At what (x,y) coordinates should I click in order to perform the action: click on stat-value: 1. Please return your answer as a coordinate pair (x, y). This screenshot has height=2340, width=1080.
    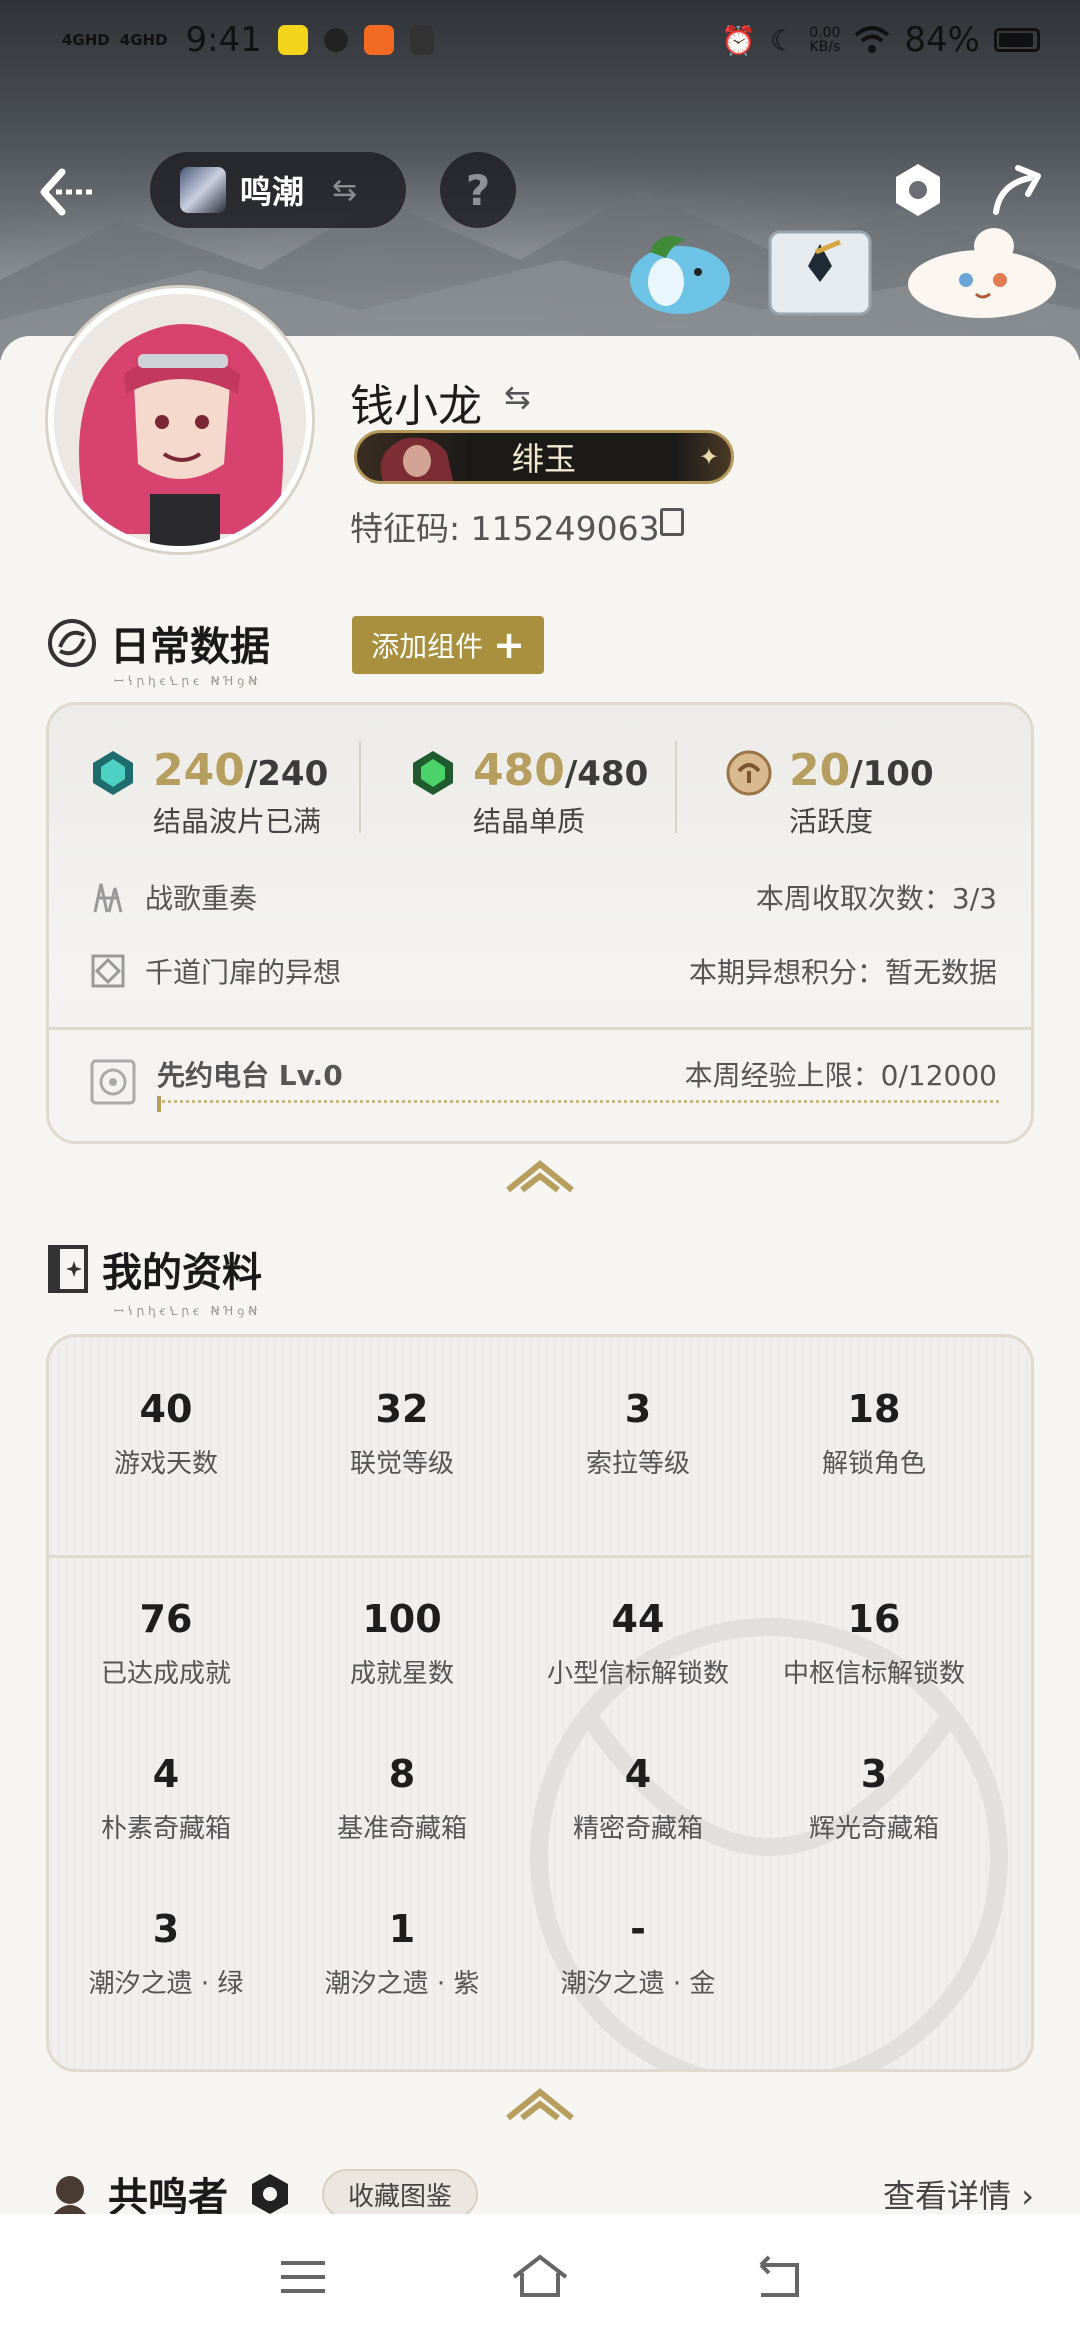
    Looking at the image, I should click on (402, 1929).